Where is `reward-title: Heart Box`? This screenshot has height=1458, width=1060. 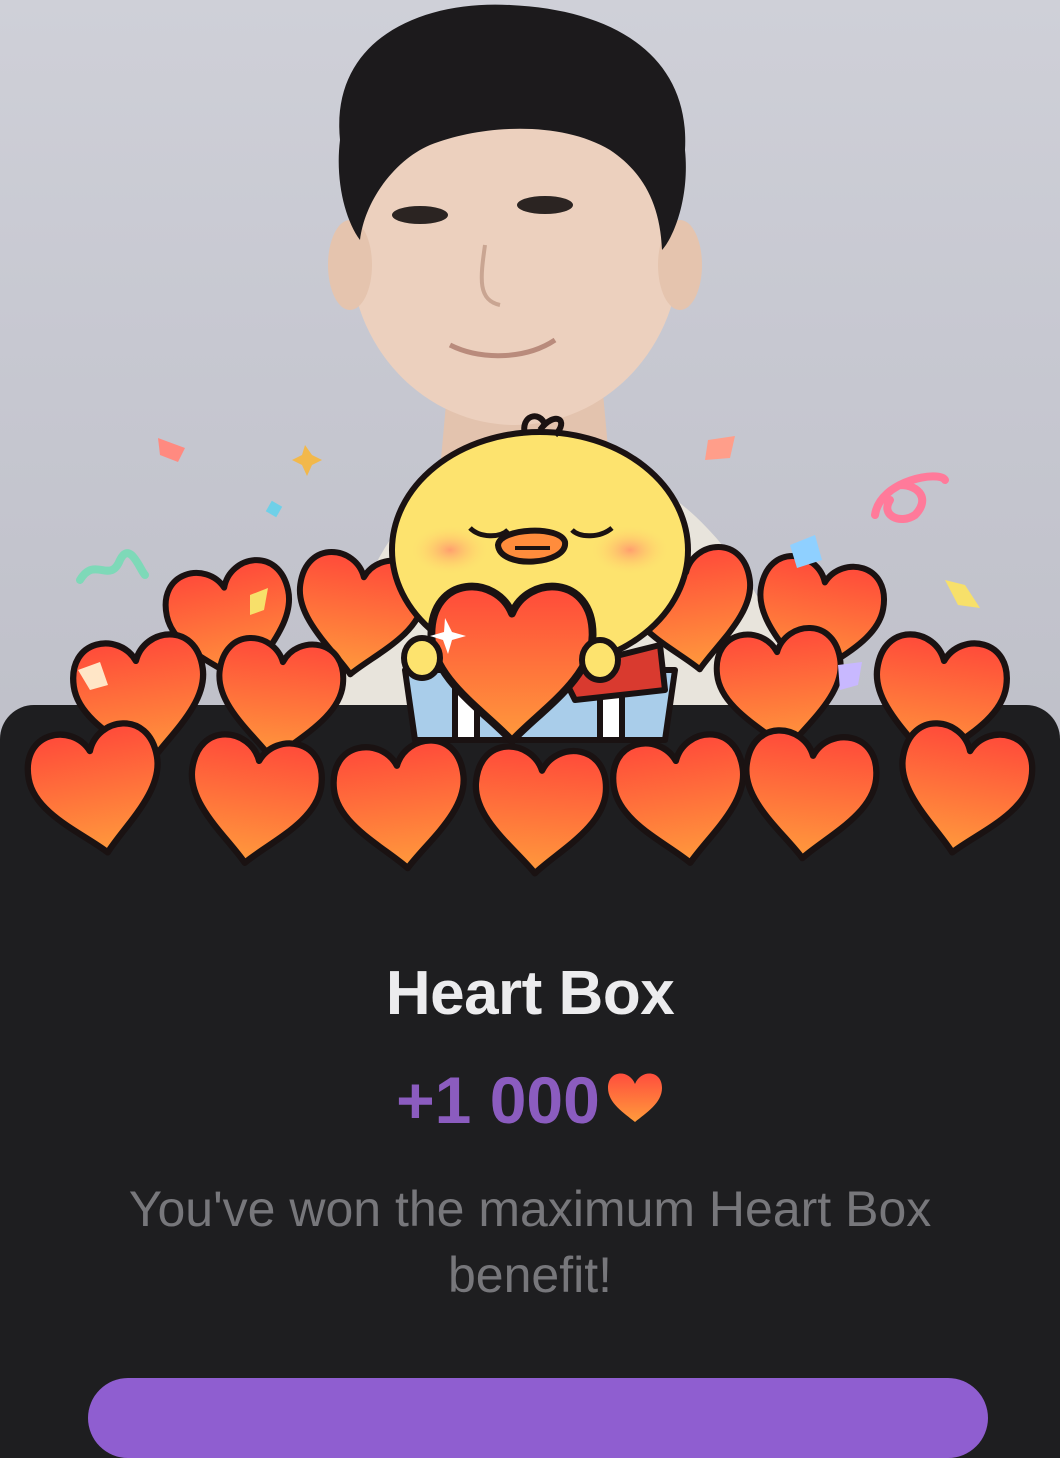 reward-title: Heart Box is located at coordinates (530, 993).